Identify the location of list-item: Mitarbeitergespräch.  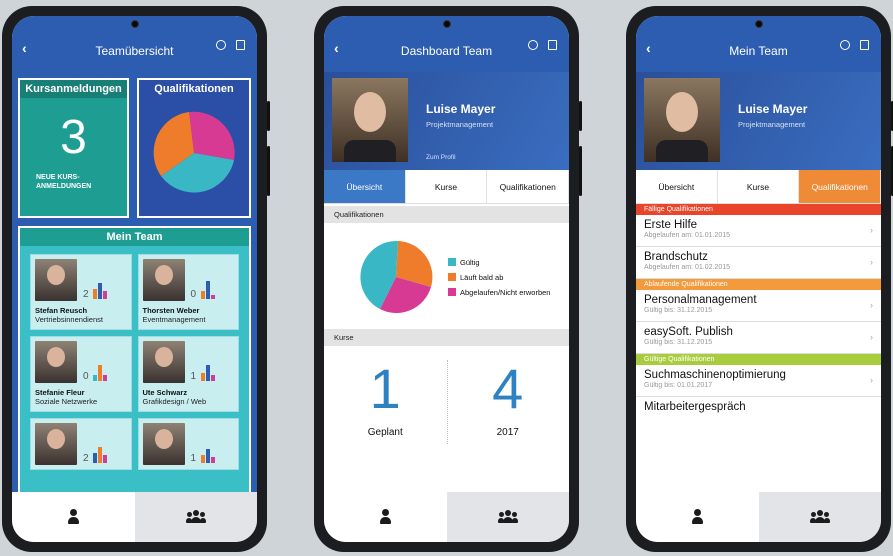
(758, 413).